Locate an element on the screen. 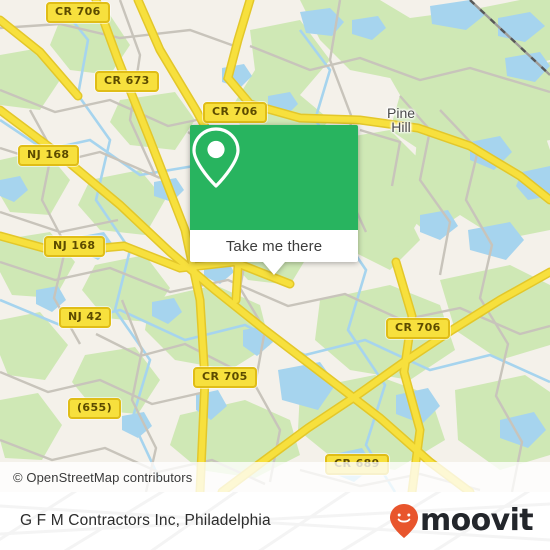  popup-action-label: Take me there is located at coordinates (274, 246).